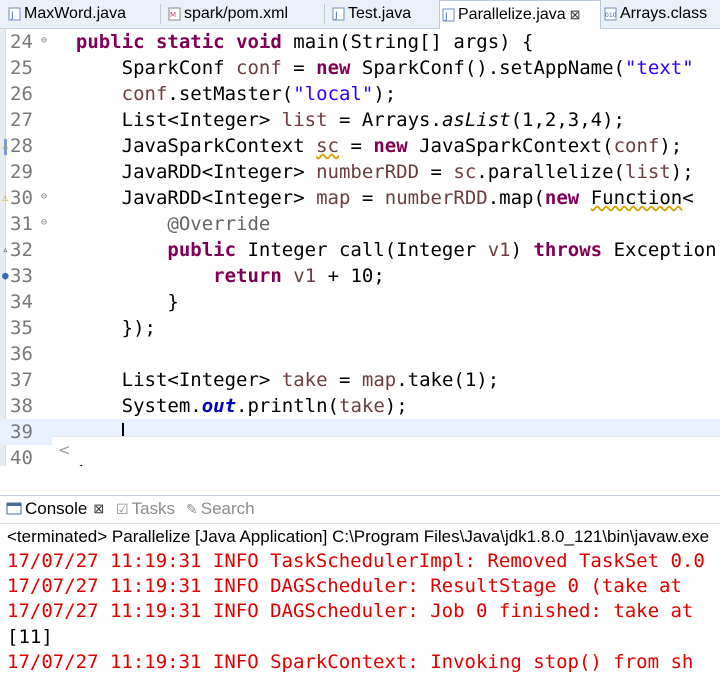 Image resolution: width=720 pixels, height=675 pixels. I want to click on code-text: conf.setMaster("local");, so click(259, 94).